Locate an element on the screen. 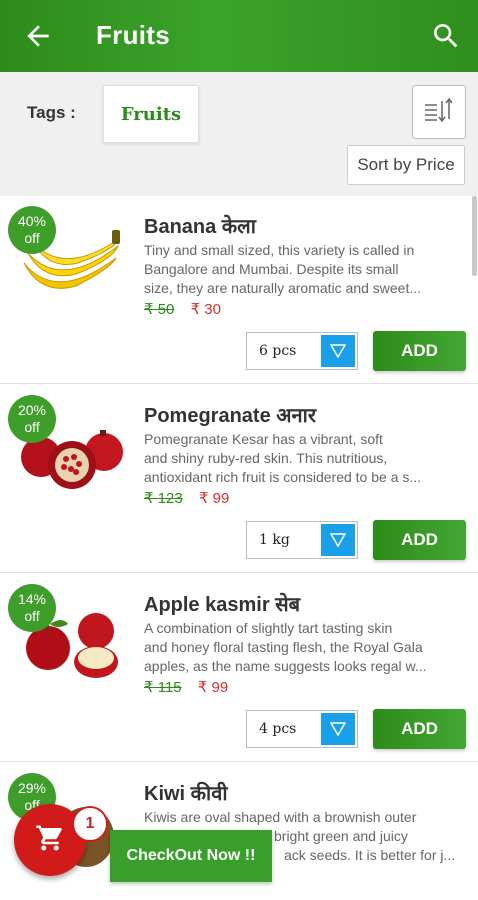 This screenshot has height=900, width=478. product-name: Kiwi कीवी is located at coordinates (186, 794).